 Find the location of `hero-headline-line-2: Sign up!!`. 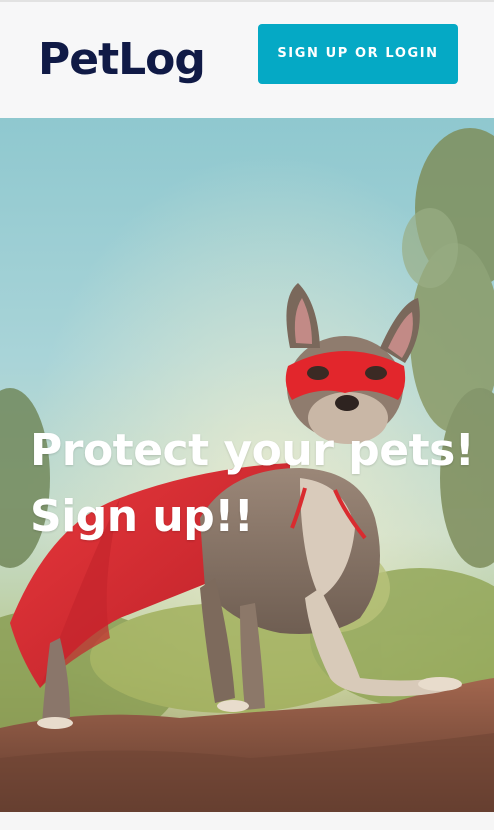

hero-headline-line-2: Sign up!! is located at coordinates (142, 516).